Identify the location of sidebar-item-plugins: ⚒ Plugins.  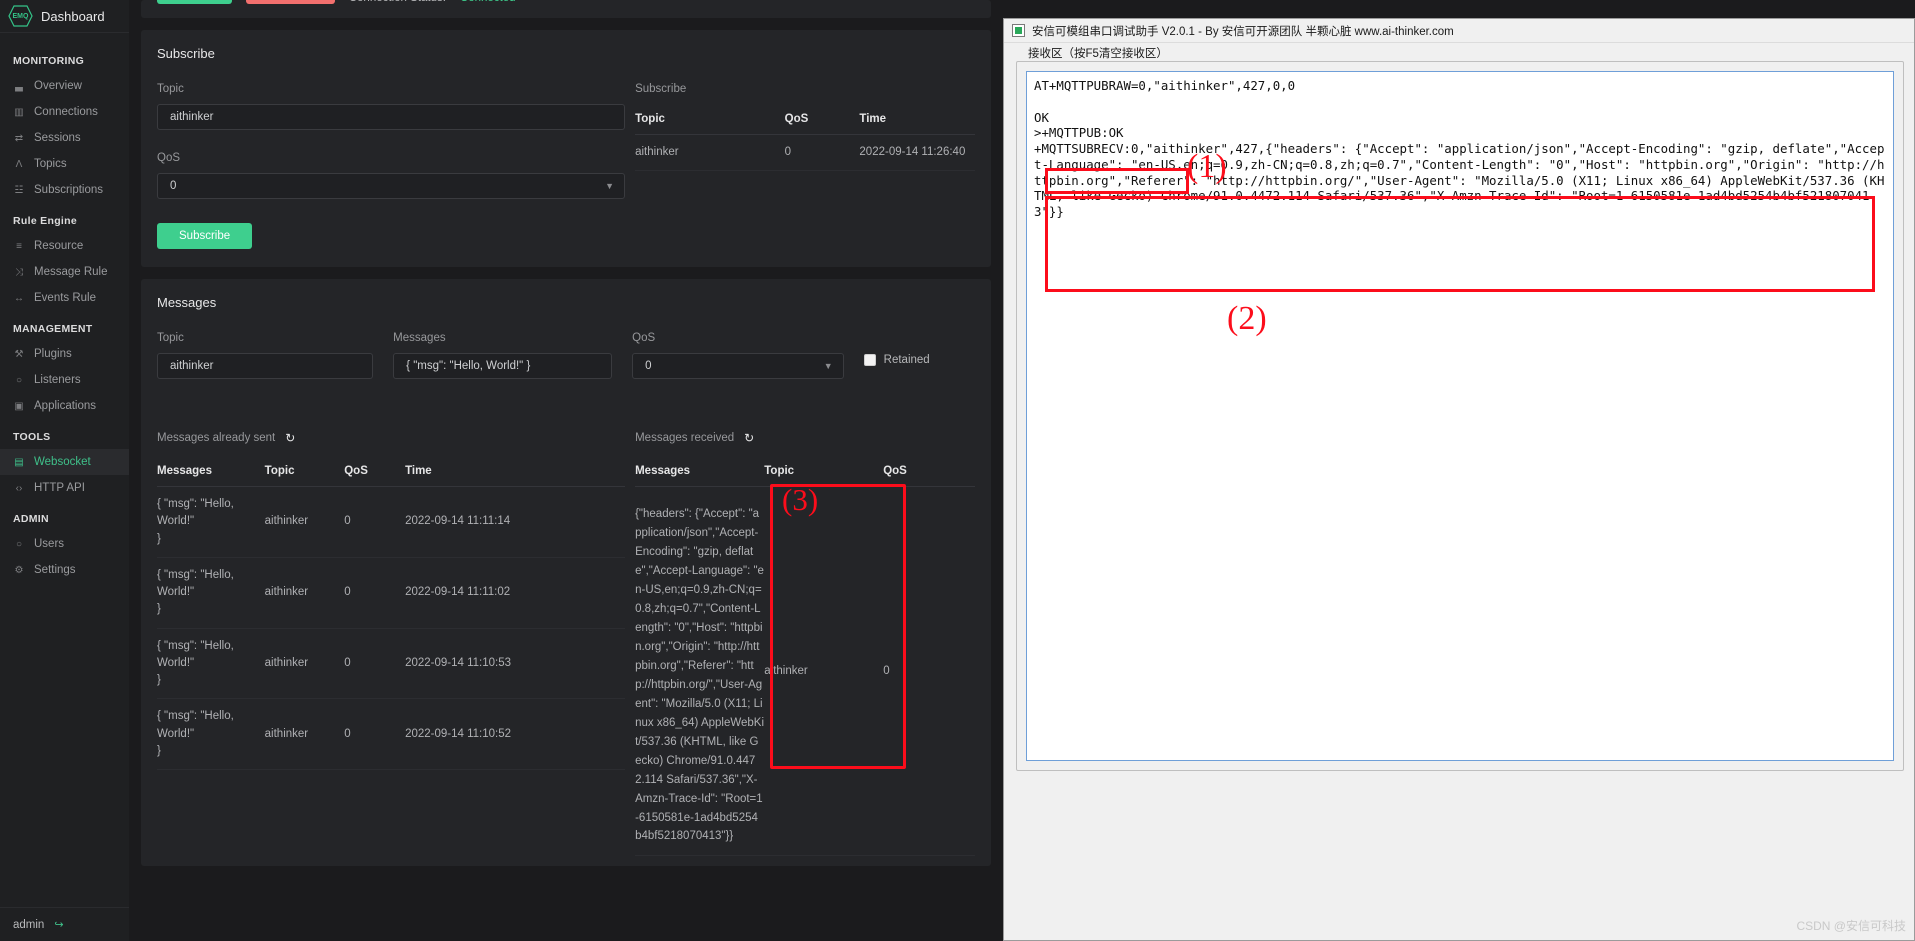
(64, 354).